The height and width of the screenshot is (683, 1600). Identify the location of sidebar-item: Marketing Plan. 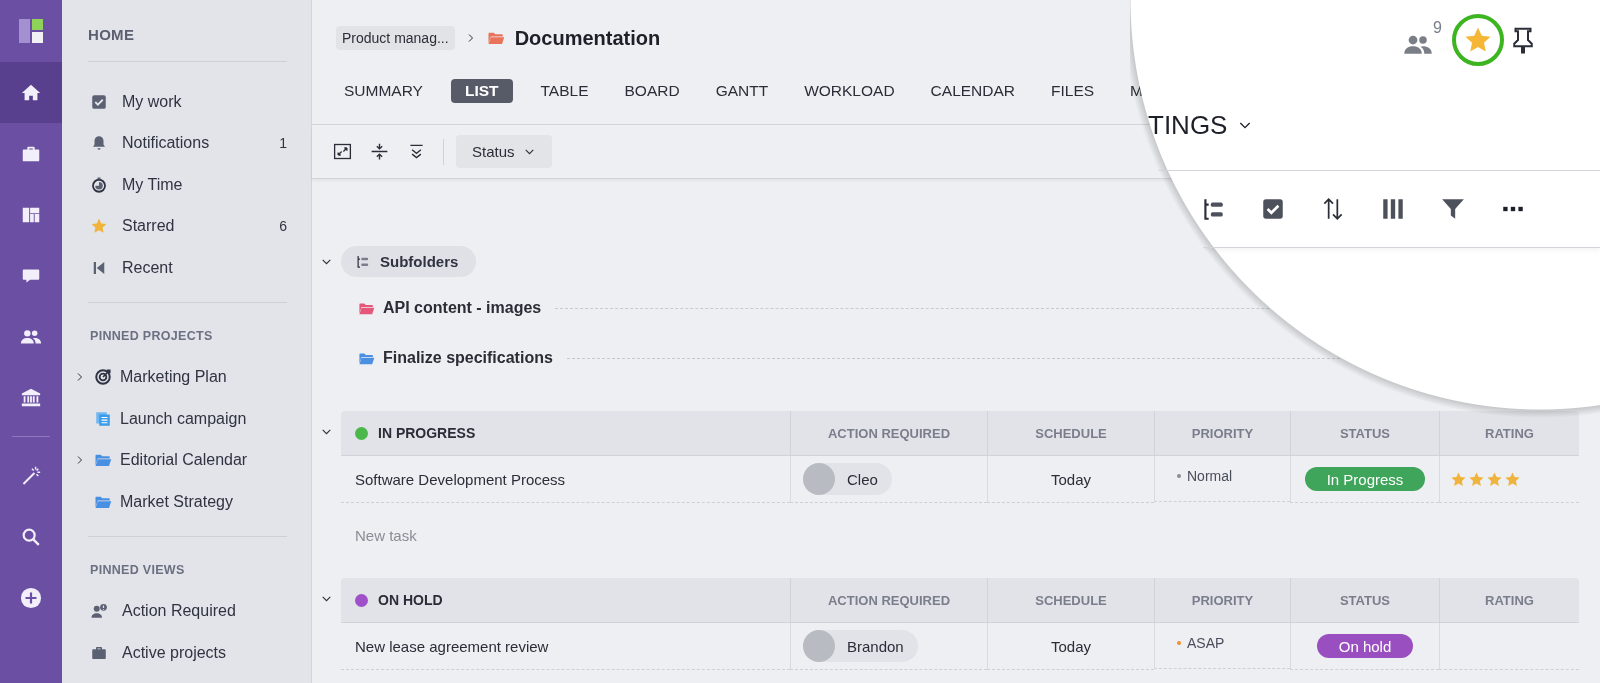
(174, 377).